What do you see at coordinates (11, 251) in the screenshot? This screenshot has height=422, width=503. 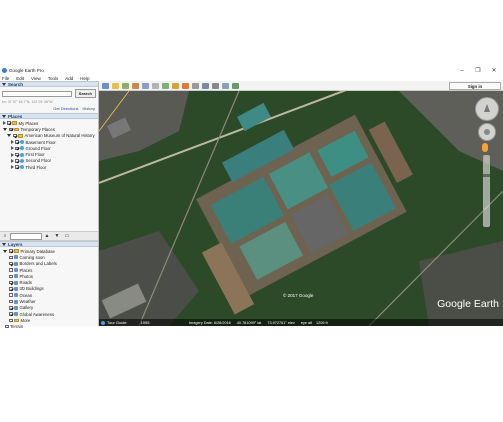 I see `checkbox-primary-database` at bounding box center [11, 251].